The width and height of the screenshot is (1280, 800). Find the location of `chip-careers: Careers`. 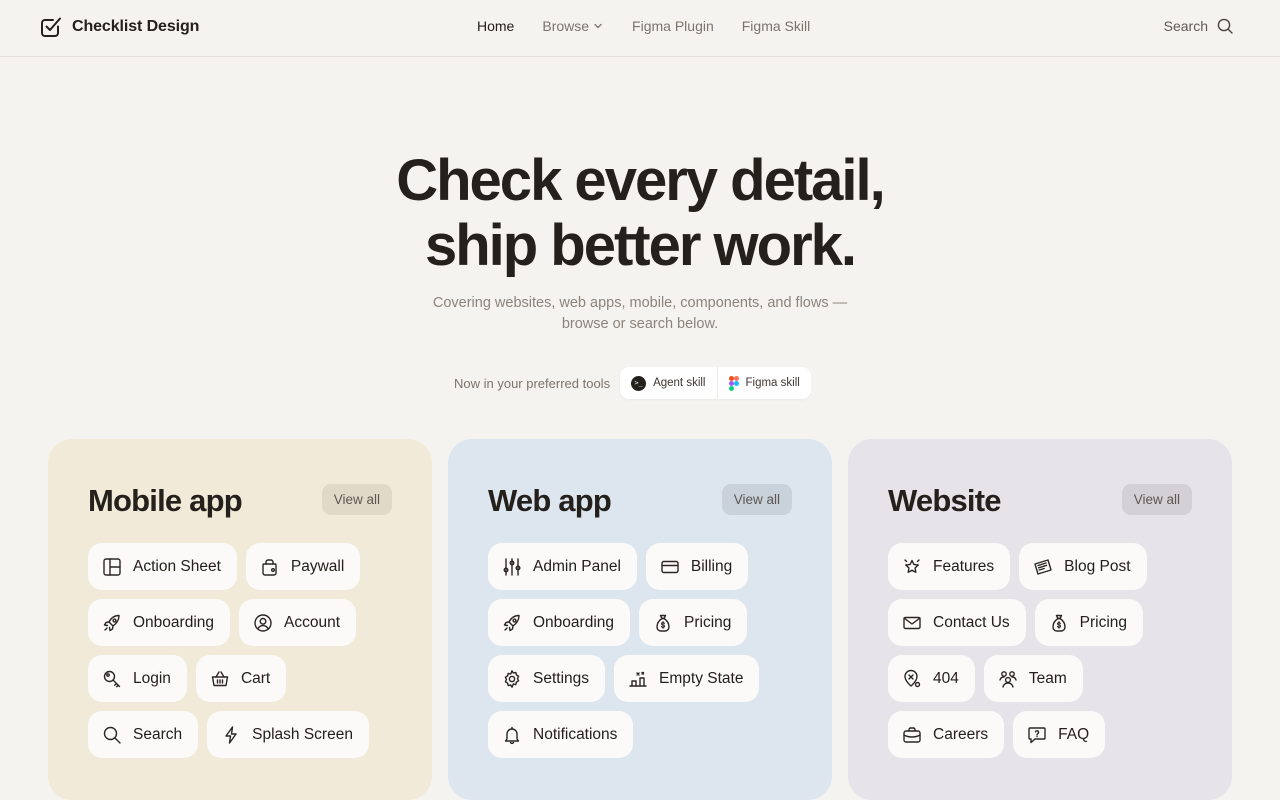

chip-careers: Careers is located at coordinates (946, 734).